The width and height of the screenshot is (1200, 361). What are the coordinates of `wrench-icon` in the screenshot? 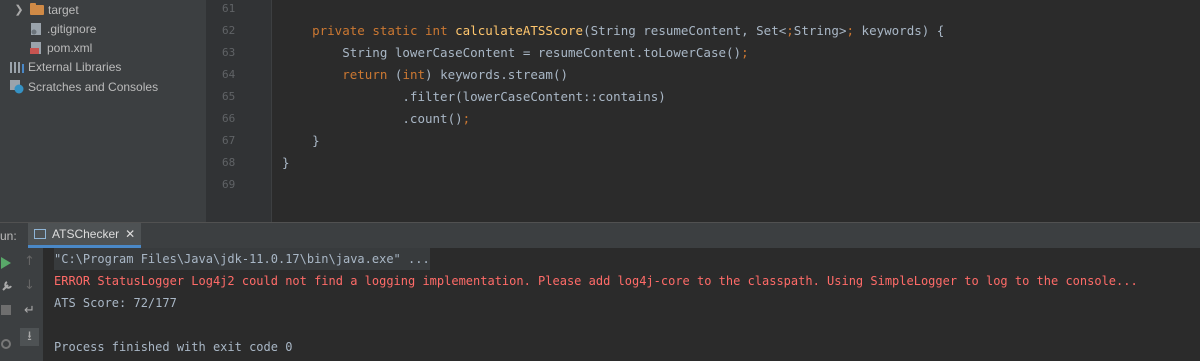 It's located at (7, 286).